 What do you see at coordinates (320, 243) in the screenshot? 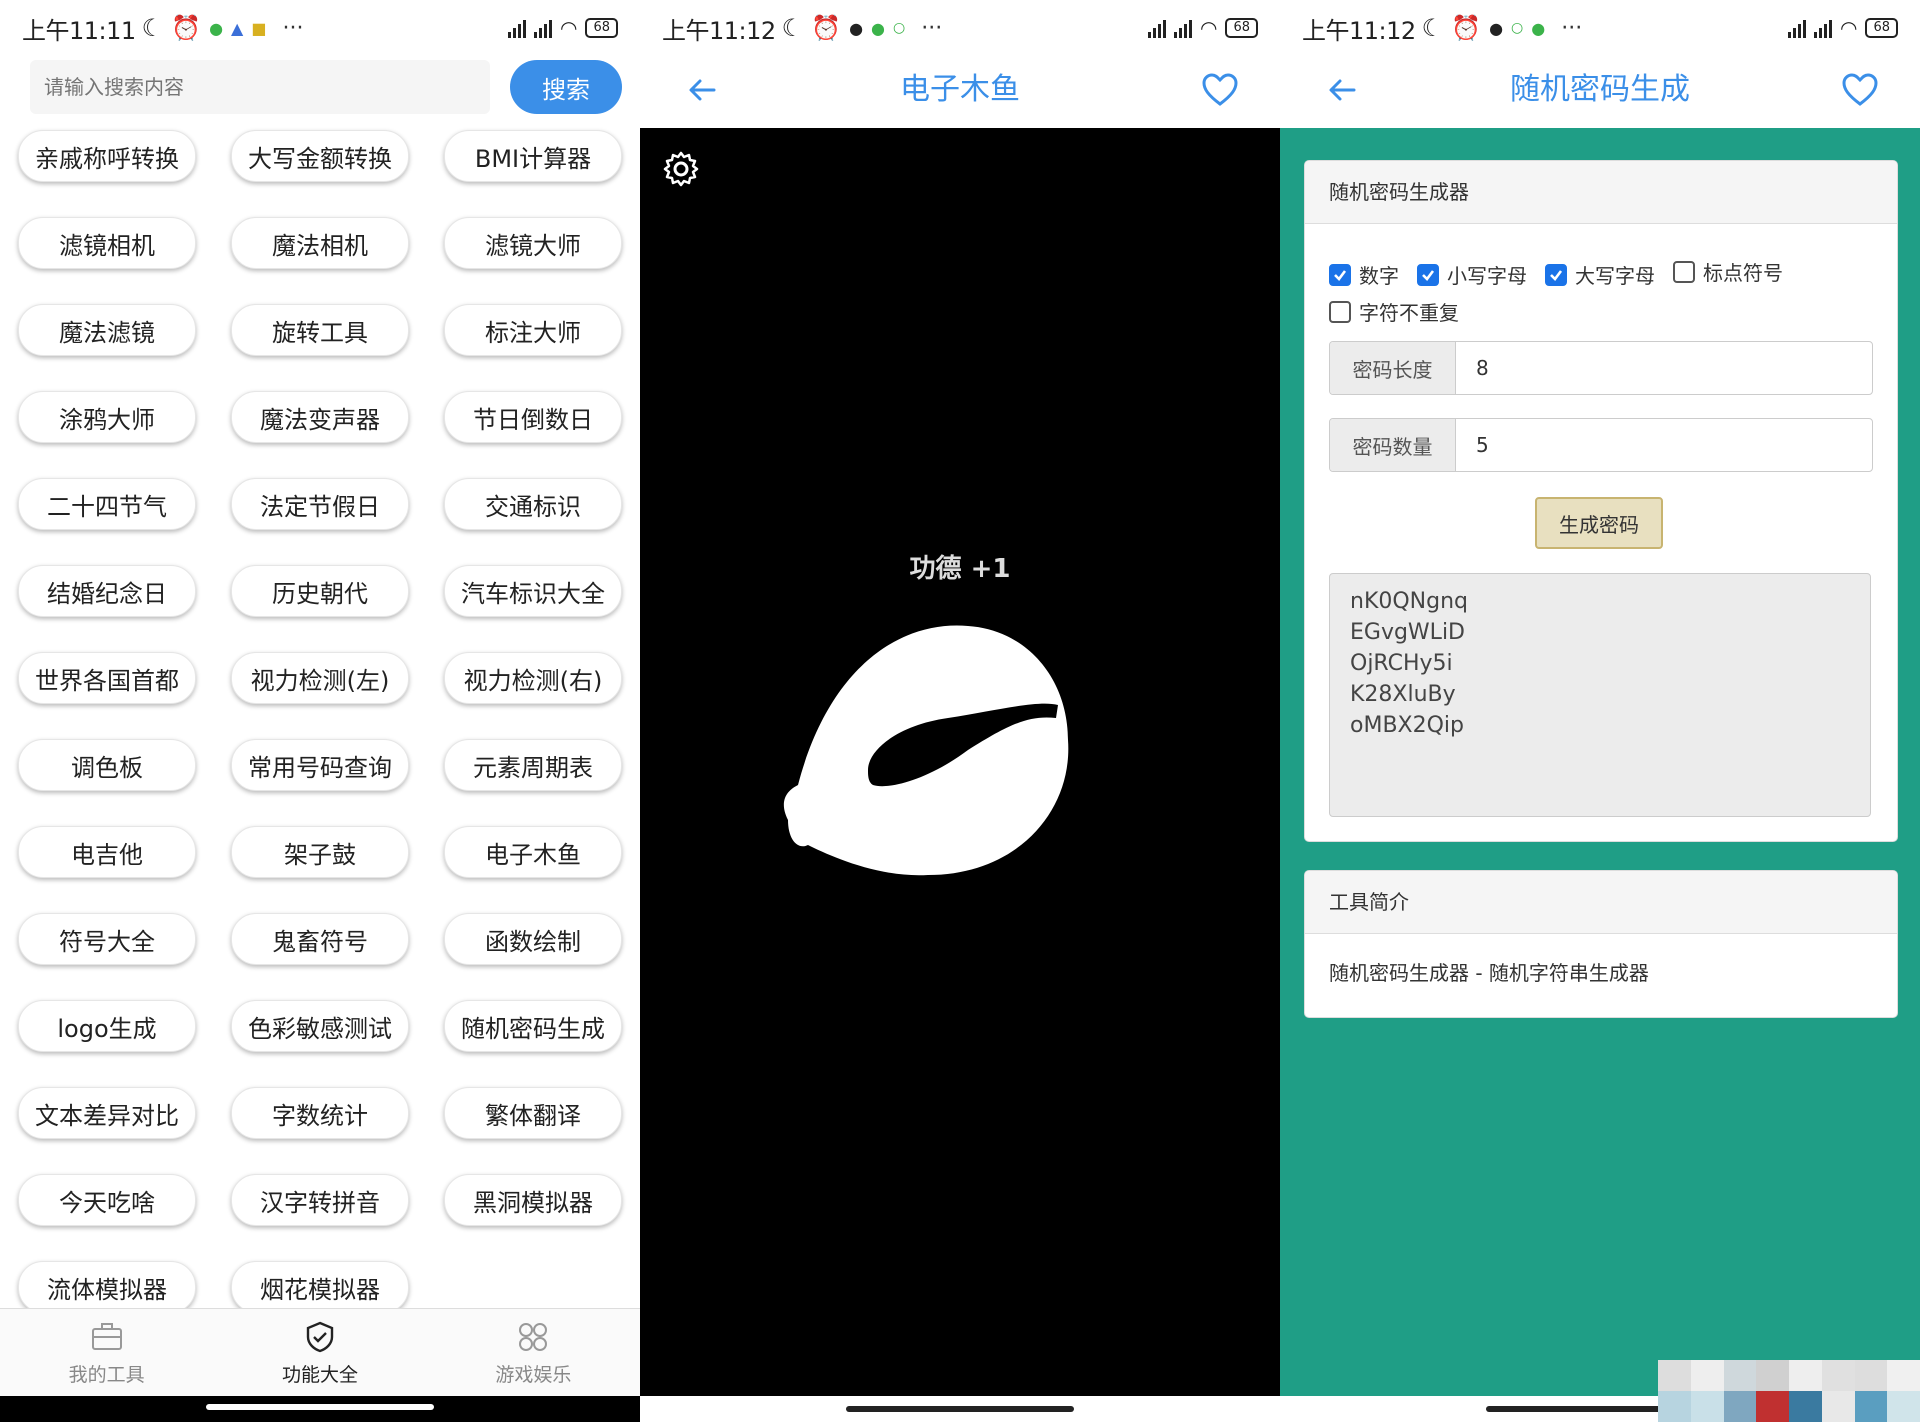
I see `tool-button: 魔法相机` at bounding box center [320, 243].